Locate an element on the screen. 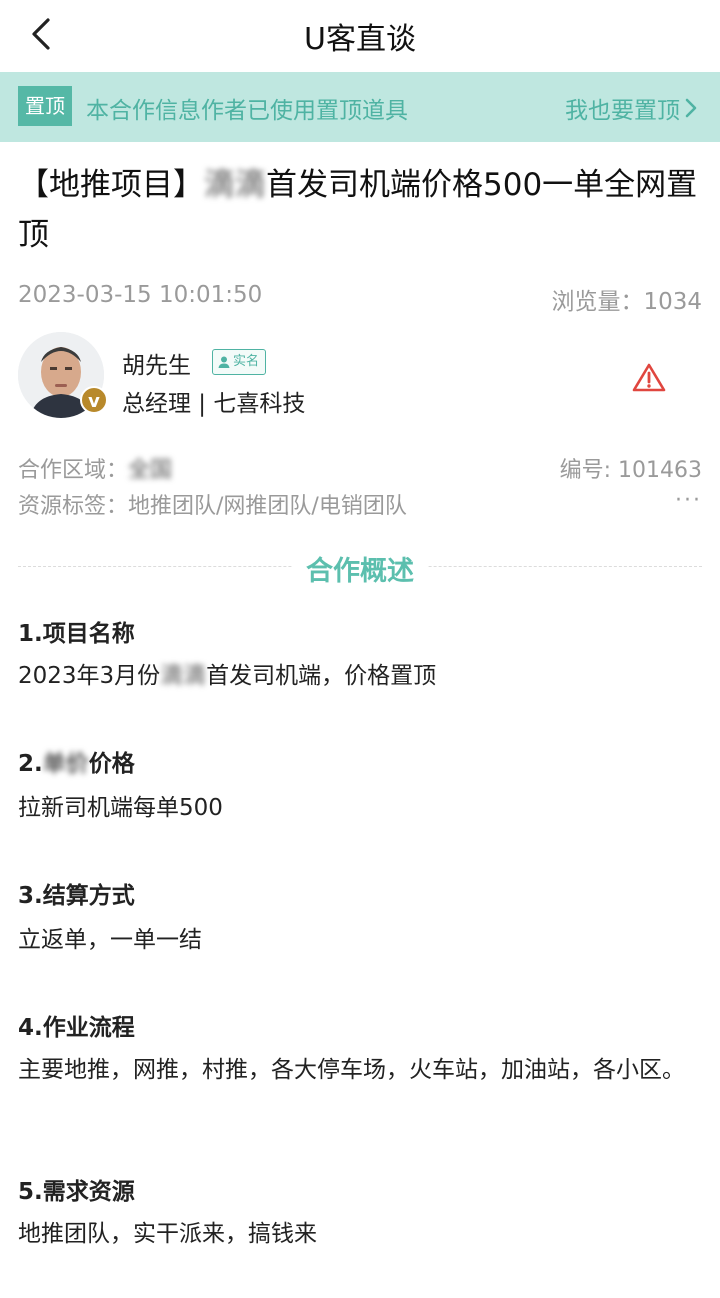 The image size is (720, 1298). section-heading: 4.作业流程 is located at coordinates (76, 1028).